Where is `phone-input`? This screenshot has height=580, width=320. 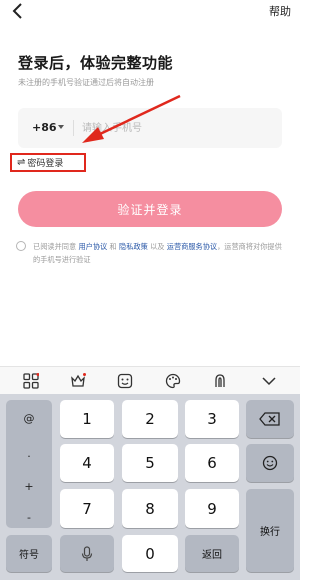
phone-input is located at coordinates (177, 128).